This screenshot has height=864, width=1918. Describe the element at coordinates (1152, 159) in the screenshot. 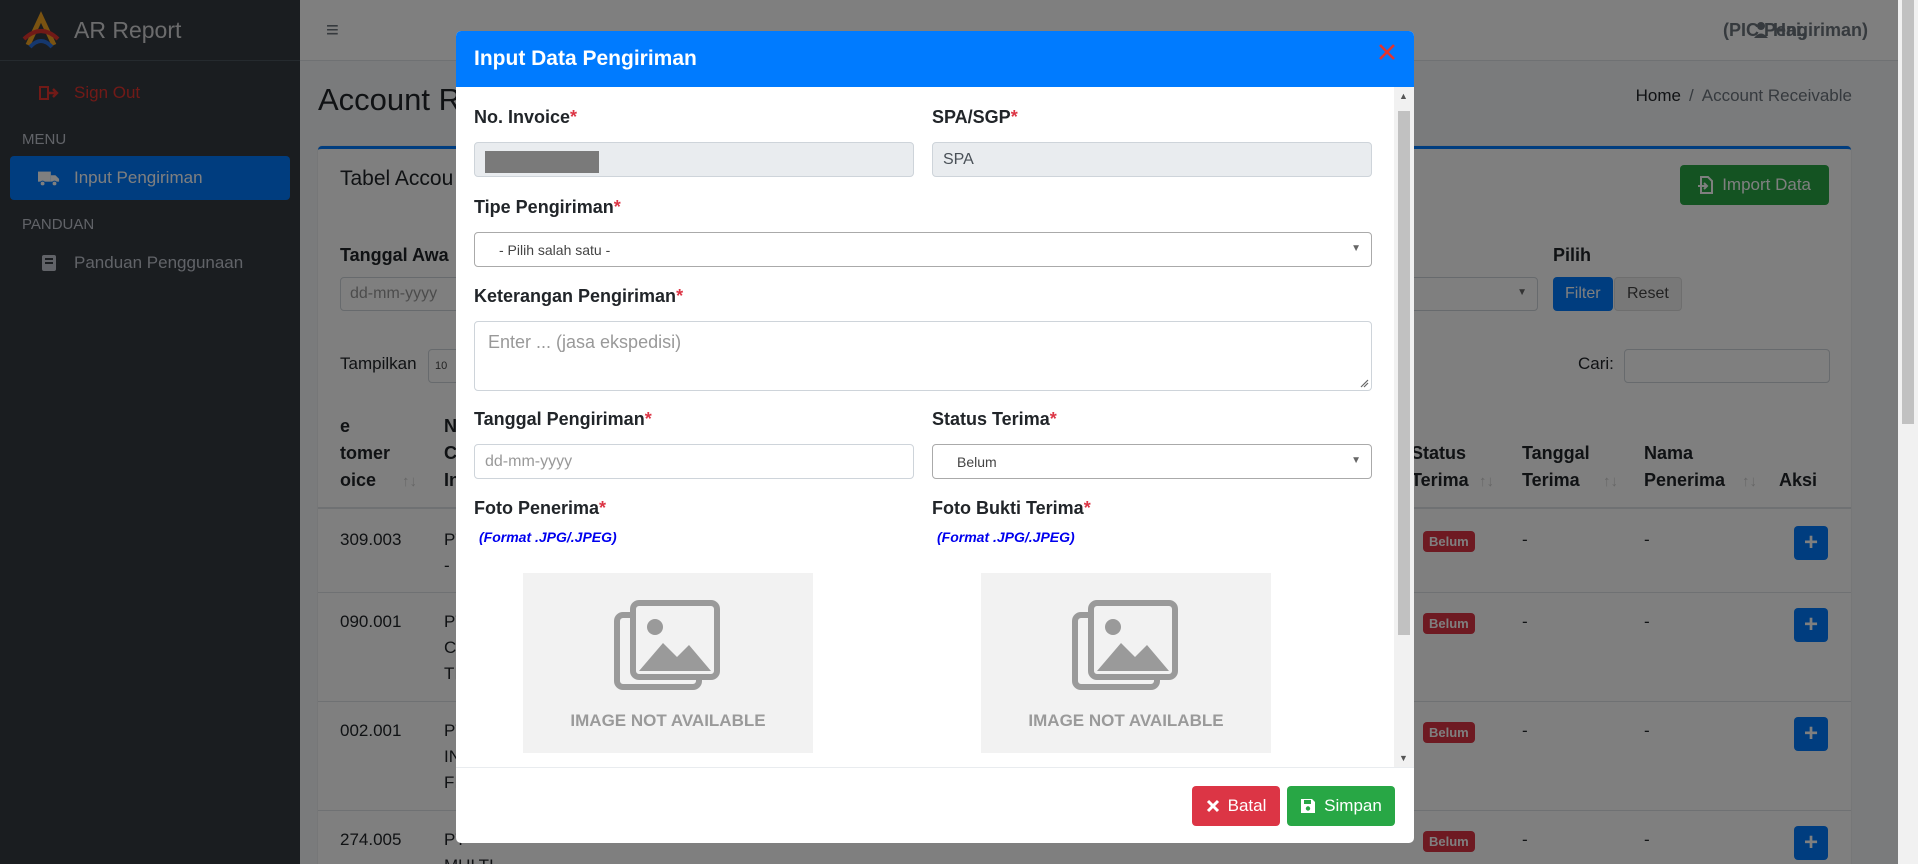

I see `spa-sgp-field: SPA` at that location.